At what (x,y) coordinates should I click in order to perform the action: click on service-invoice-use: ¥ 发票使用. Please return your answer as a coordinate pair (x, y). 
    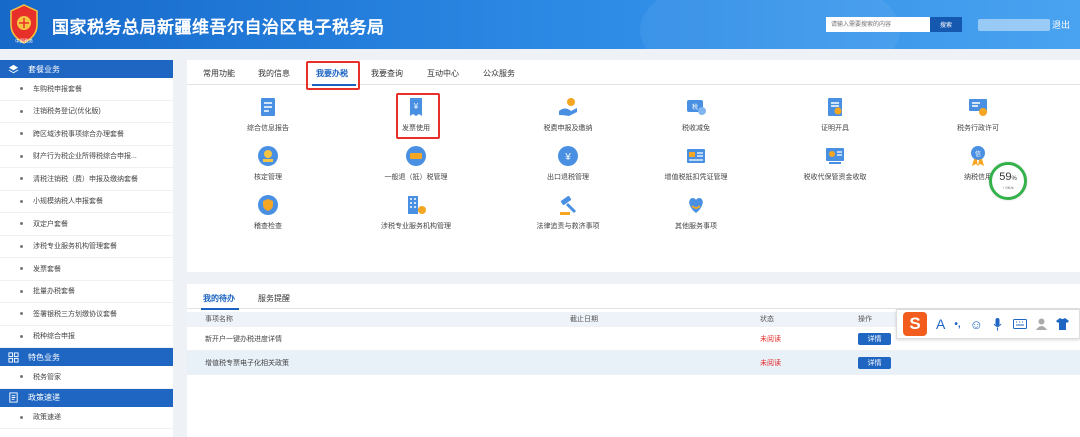
    Looking at the image, I should click on (416, 114).